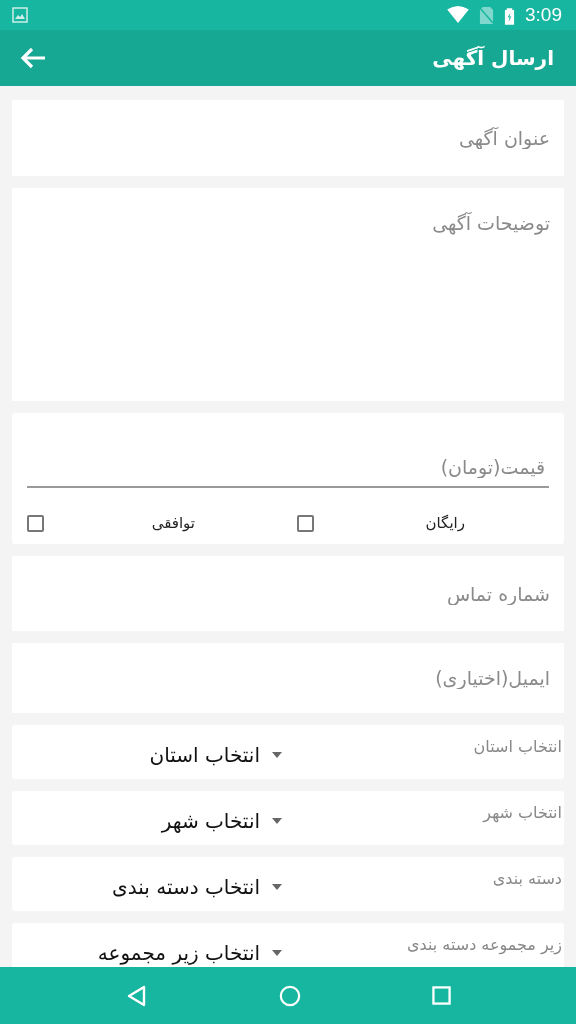 Image resolution: width=576 pixels, height=1024 pixels. Describe the element at coordinates (147, 816) in the screenshot. I see `dropdown: انتخاب شهر` at that location.